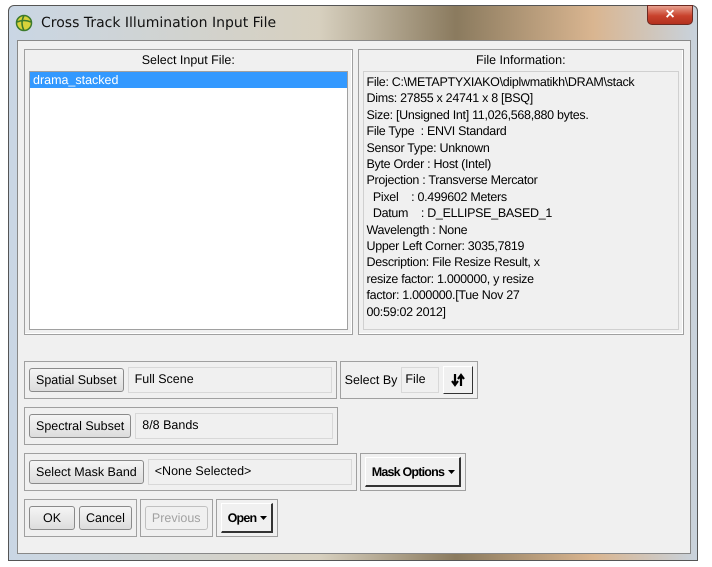  Describe the element at coordinates (158, 23) in the screenshot. I see `window-title: Cross Track Illumination Input File` at that location.